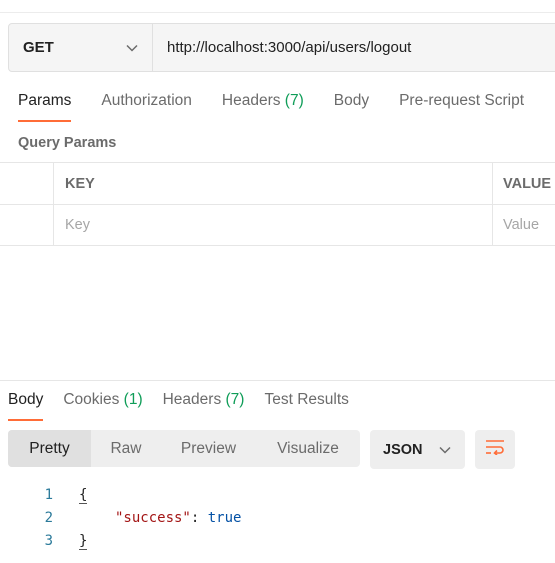  What do you see at coordinates (48, 540) in the screenshot?
I see `line-number: 3` at bounding box center [48, 540].